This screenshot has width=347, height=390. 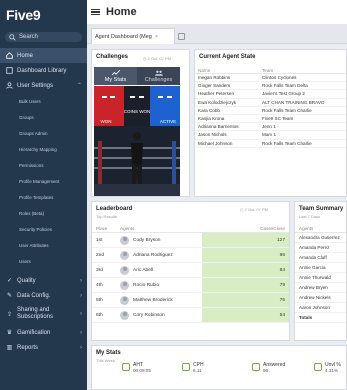 What do you see at coordinates (43, 245) in the screenshot?
I see `sub-item-user-attributes: User Attributes` at bounding box center [43, 245].